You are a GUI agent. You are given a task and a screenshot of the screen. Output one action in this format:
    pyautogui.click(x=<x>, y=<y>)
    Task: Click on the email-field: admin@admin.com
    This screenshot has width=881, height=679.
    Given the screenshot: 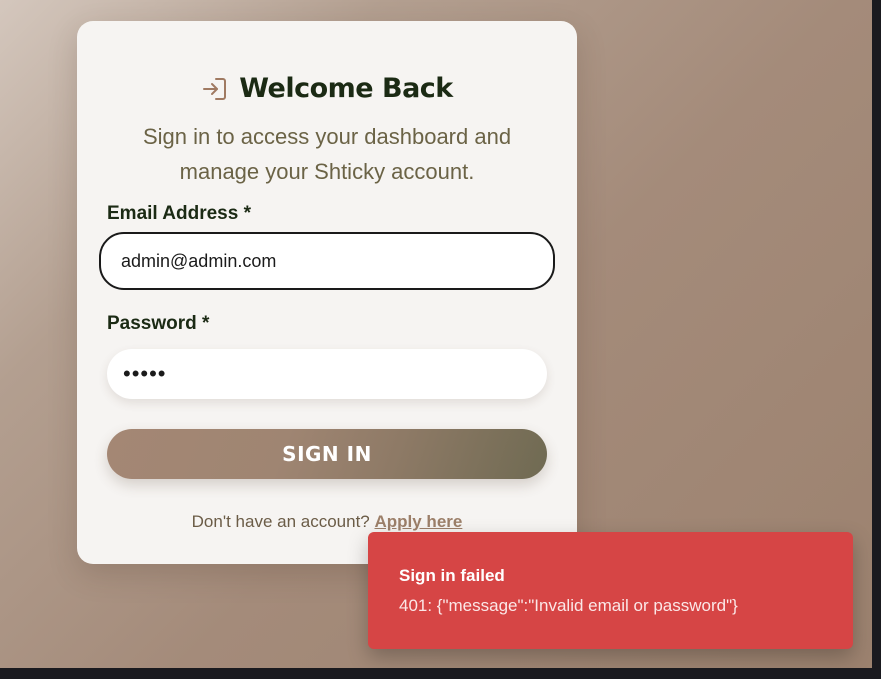 What is the action you would take?
    pyautogui.click(x=327, y=261)
    